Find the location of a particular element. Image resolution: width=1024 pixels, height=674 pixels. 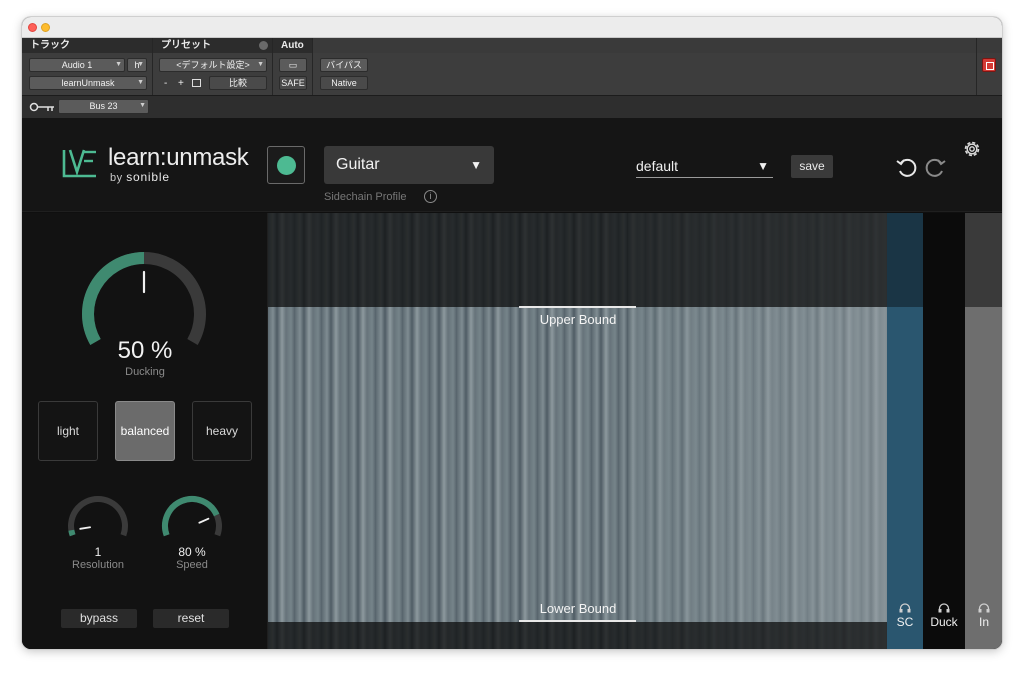

sidechain-profile-label: Sidechain Profile is located at coordinates (365, 197).